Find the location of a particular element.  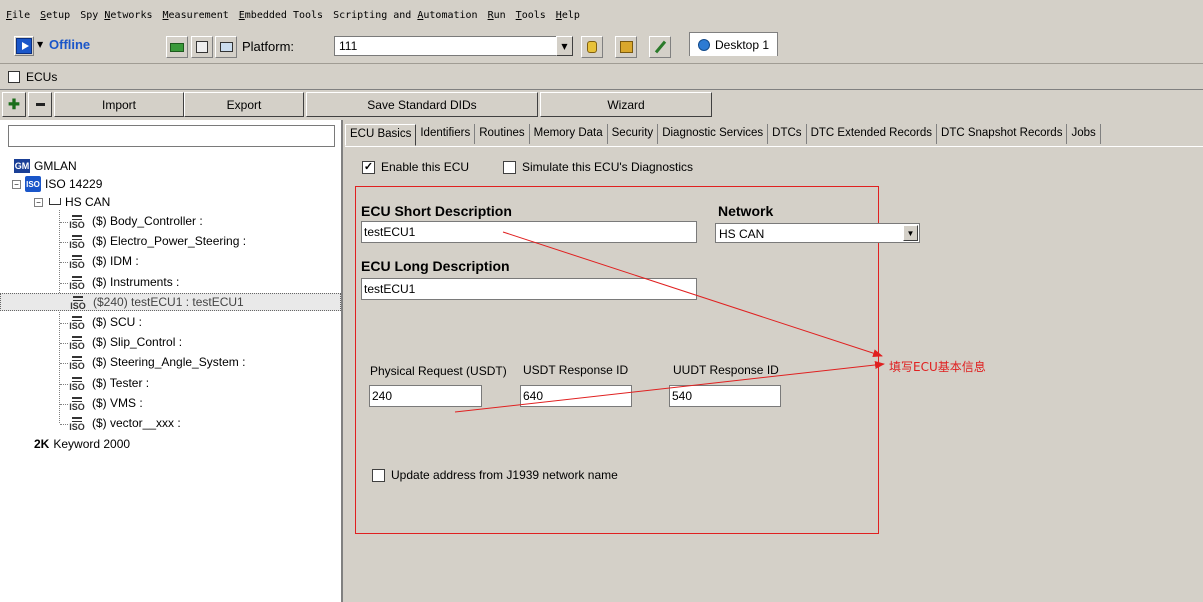

tree-label: GMLAN is located at coordinates (55, 166).